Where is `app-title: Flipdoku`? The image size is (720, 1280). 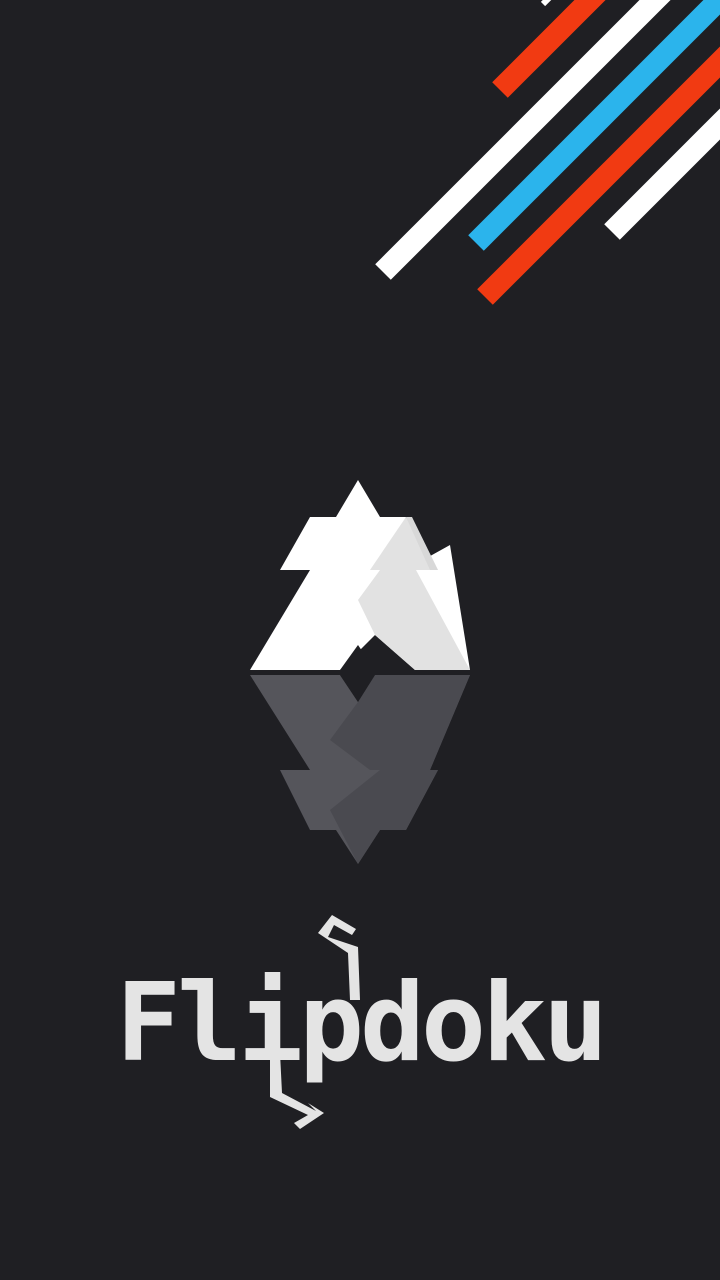
app-title: Flipdoku is located at coordinates (360, 1023).